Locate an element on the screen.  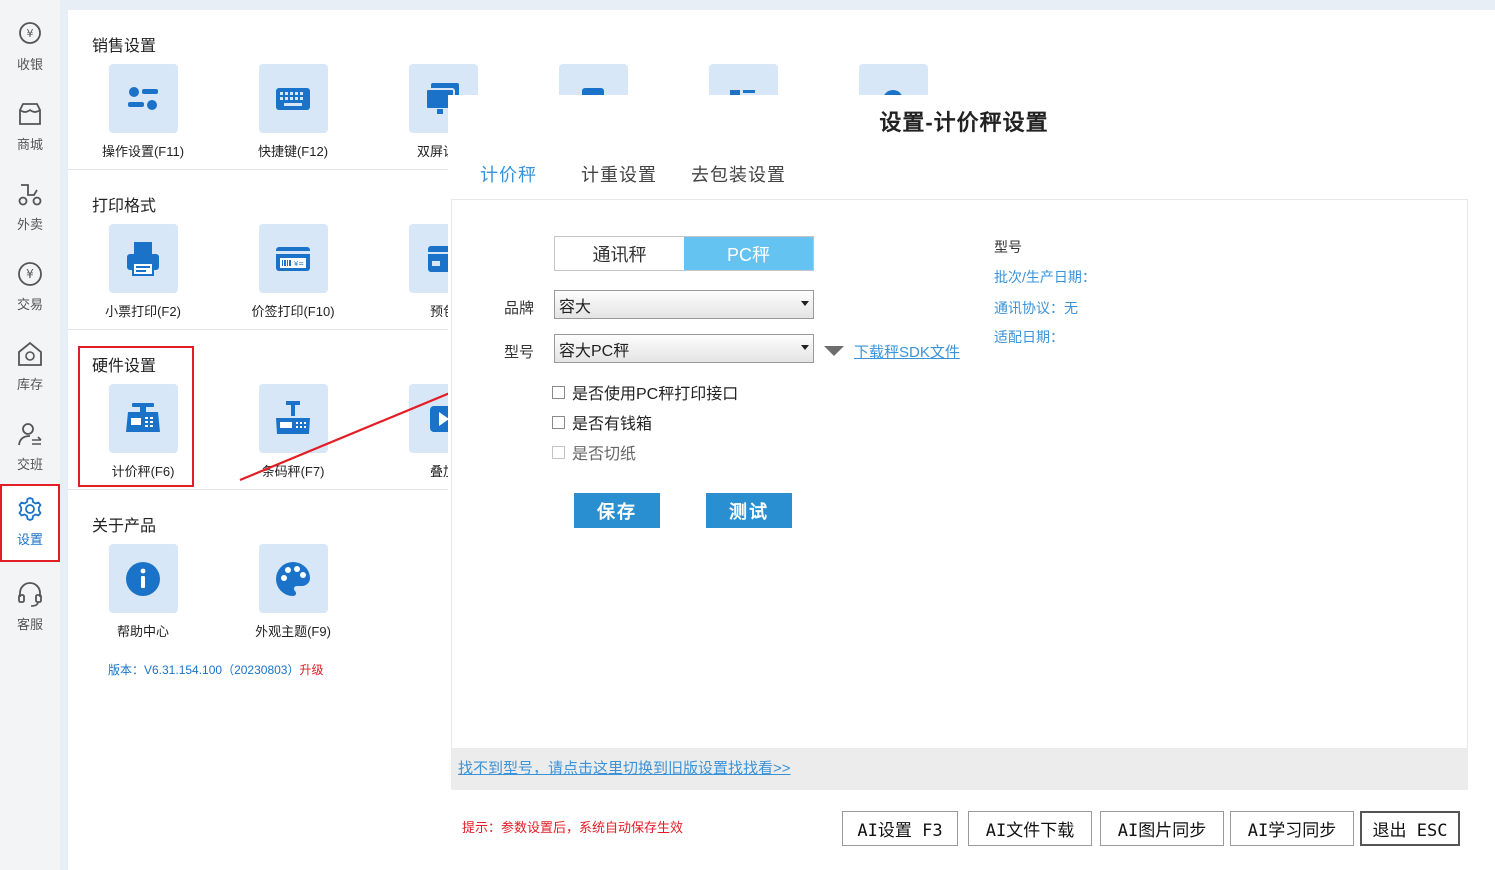
sidebar-item-inventory: 库存 is located at coordinates (30, 367).